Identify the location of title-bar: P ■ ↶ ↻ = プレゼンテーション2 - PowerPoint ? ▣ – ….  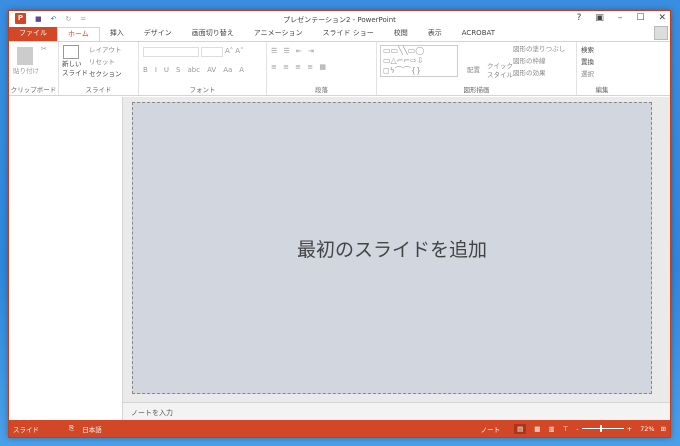
(339, 19).